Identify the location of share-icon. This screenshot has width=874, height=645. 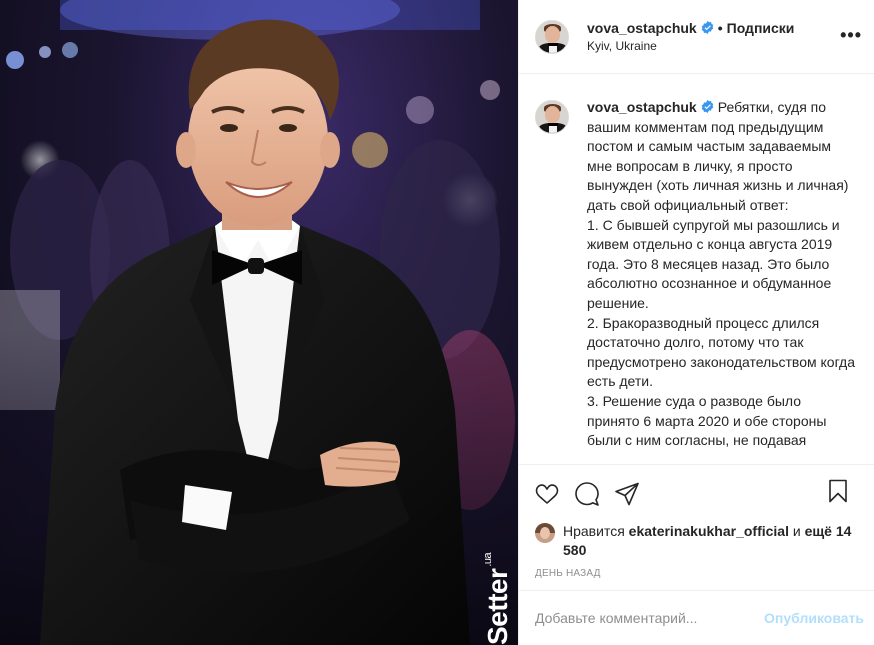
(627, 494).